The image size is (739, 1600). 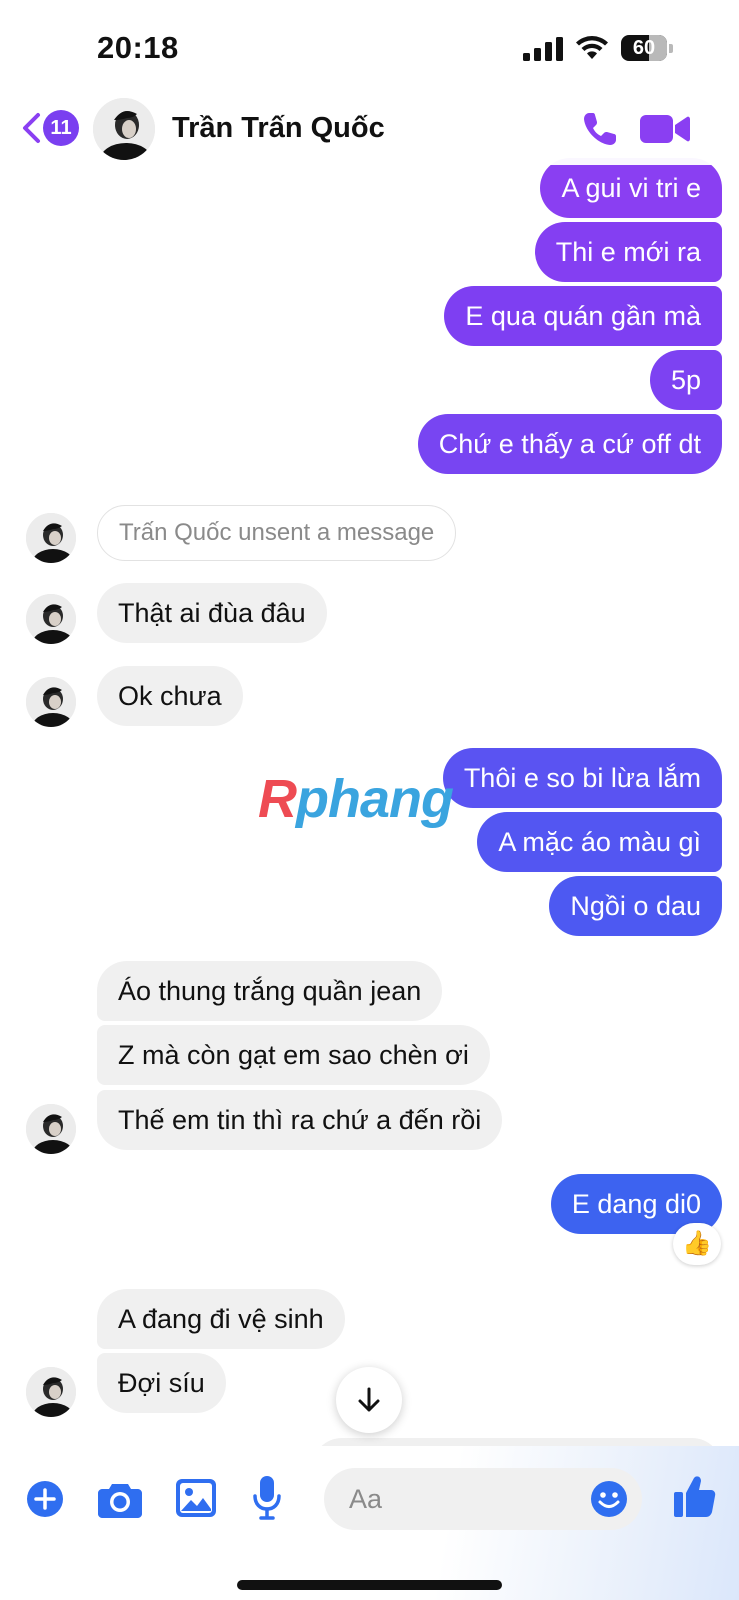 I want to click on message-composer: Aa, so click(x=369, y=1523).